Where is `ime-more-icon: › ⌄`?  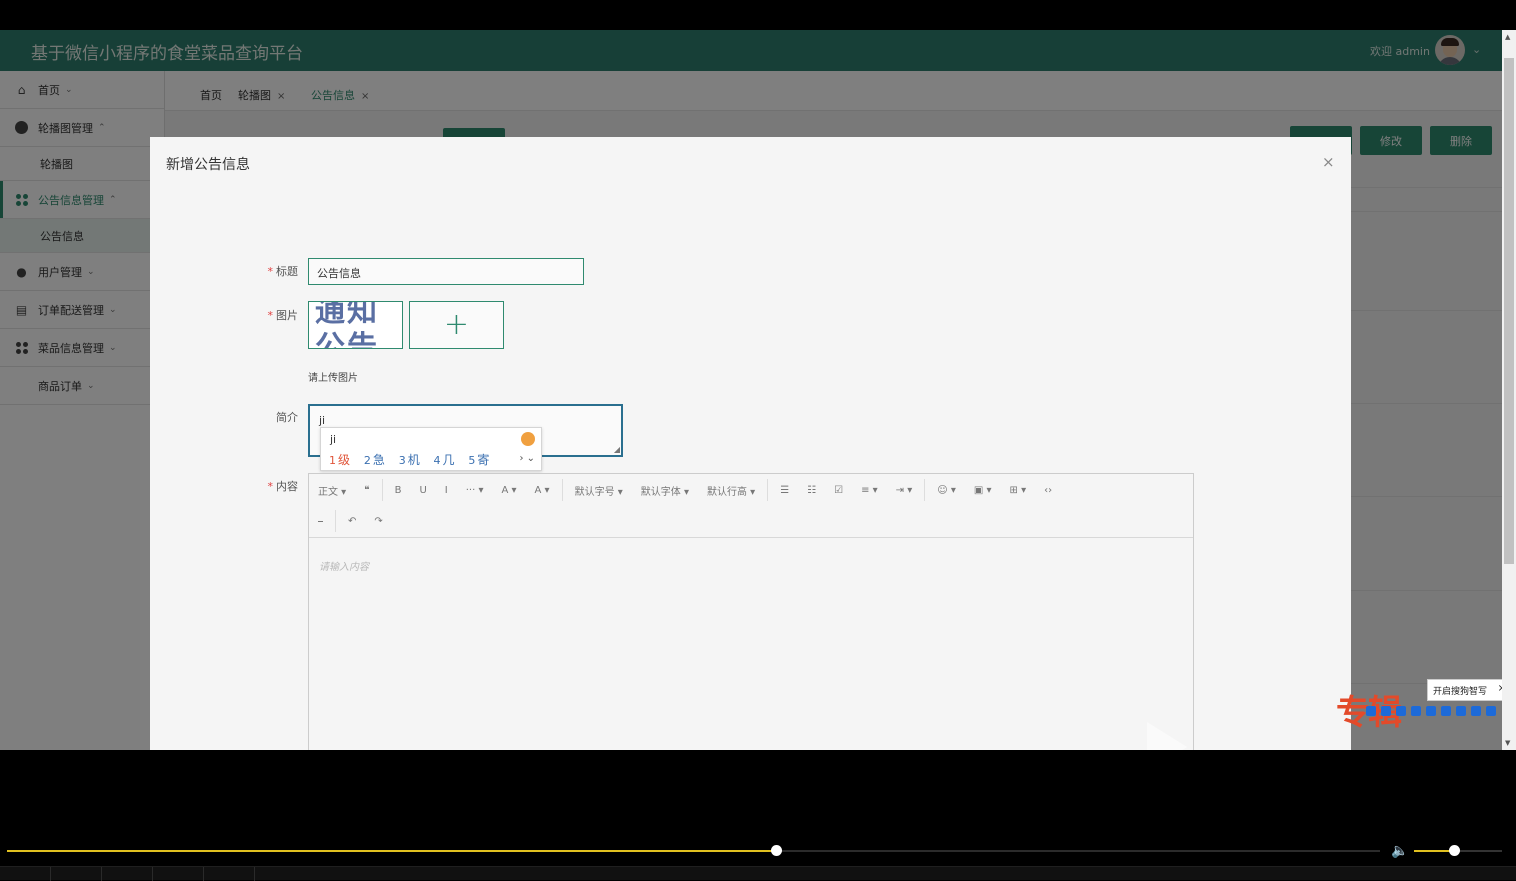 ime-more-icon: › ⌄ is located at coordinates (527, 458).